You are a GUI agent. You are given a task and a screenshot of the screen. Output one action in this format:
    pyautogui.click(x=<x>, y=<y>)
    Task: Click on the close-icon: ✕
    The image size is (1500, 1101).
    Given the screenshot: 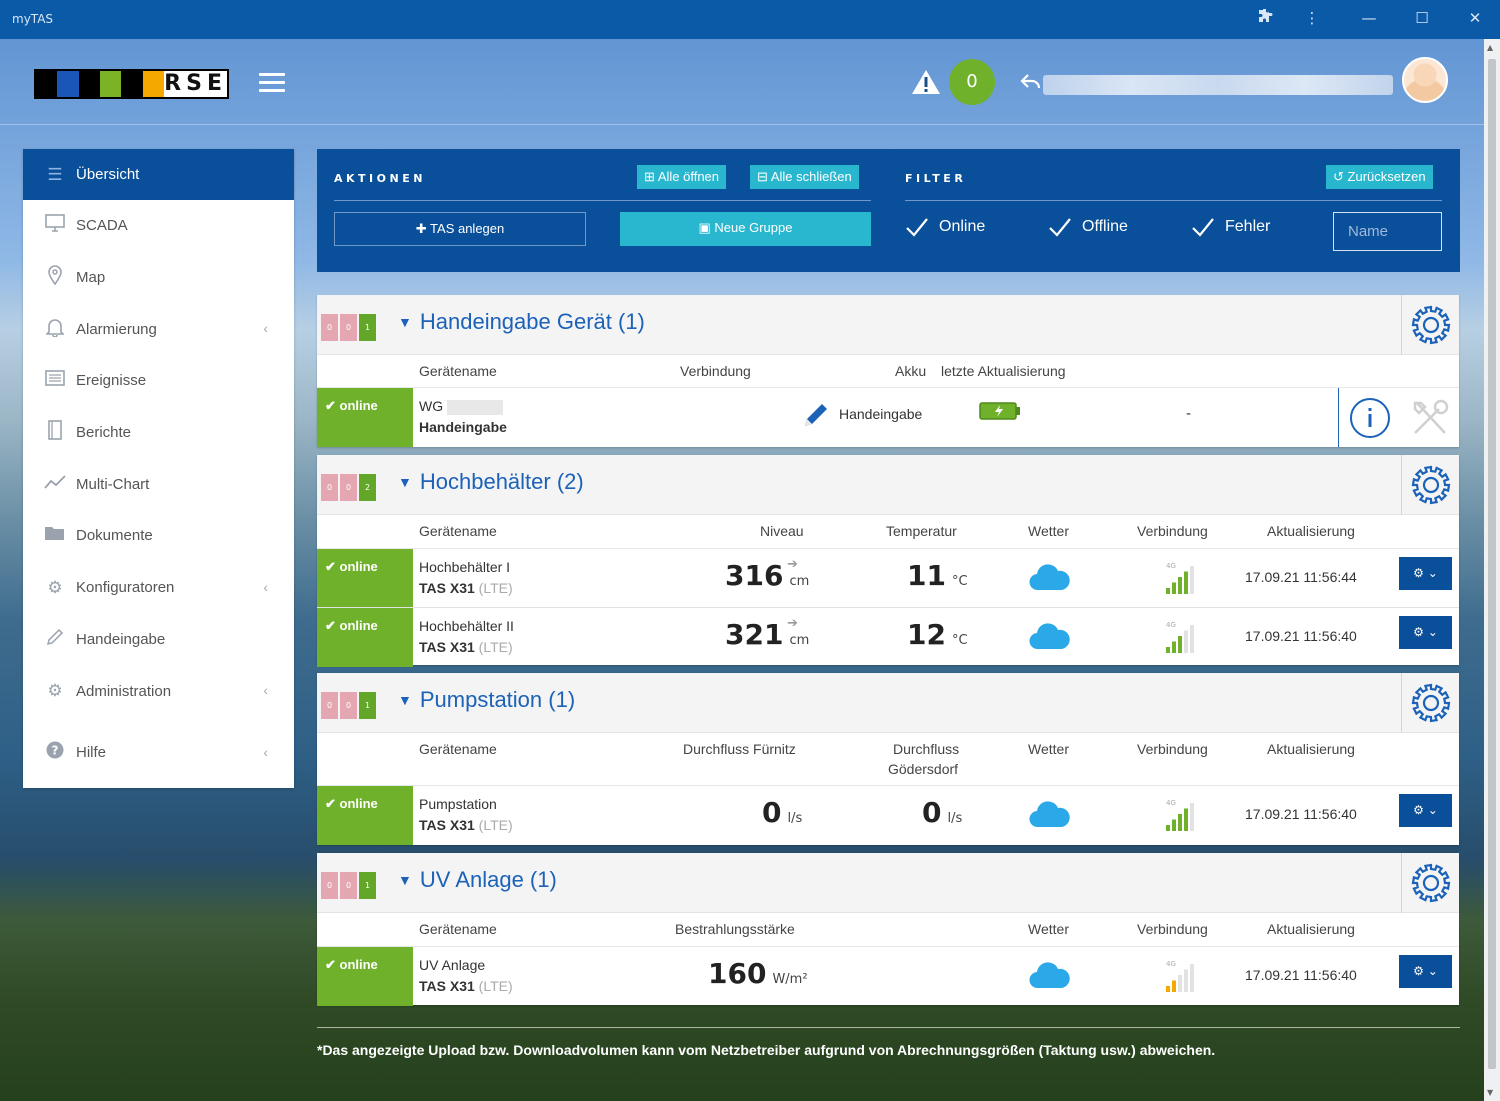 What is the action you would take?
    pyautogui.click(x=1475, y=18)
    